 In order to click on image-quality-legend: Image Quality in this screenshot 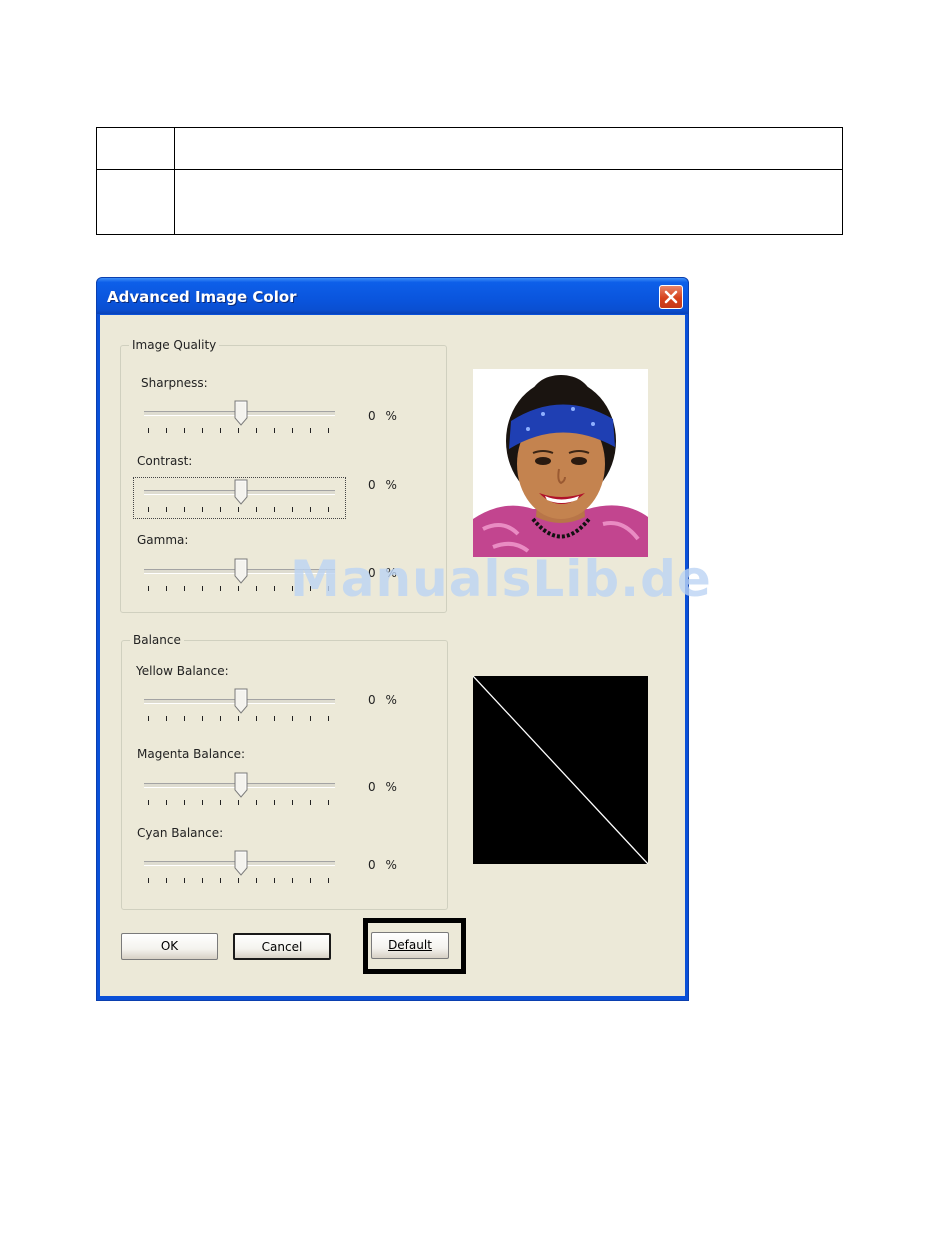, I will do `click(174, 345)`.